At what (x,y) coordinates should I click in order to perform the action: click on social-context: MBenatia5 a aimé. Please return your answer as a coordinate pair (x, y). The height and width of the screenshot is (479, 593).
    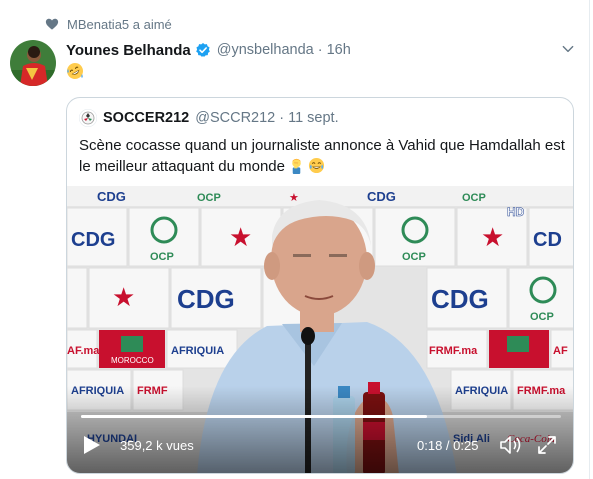
    Looking at the image, I should click on (108, 24).